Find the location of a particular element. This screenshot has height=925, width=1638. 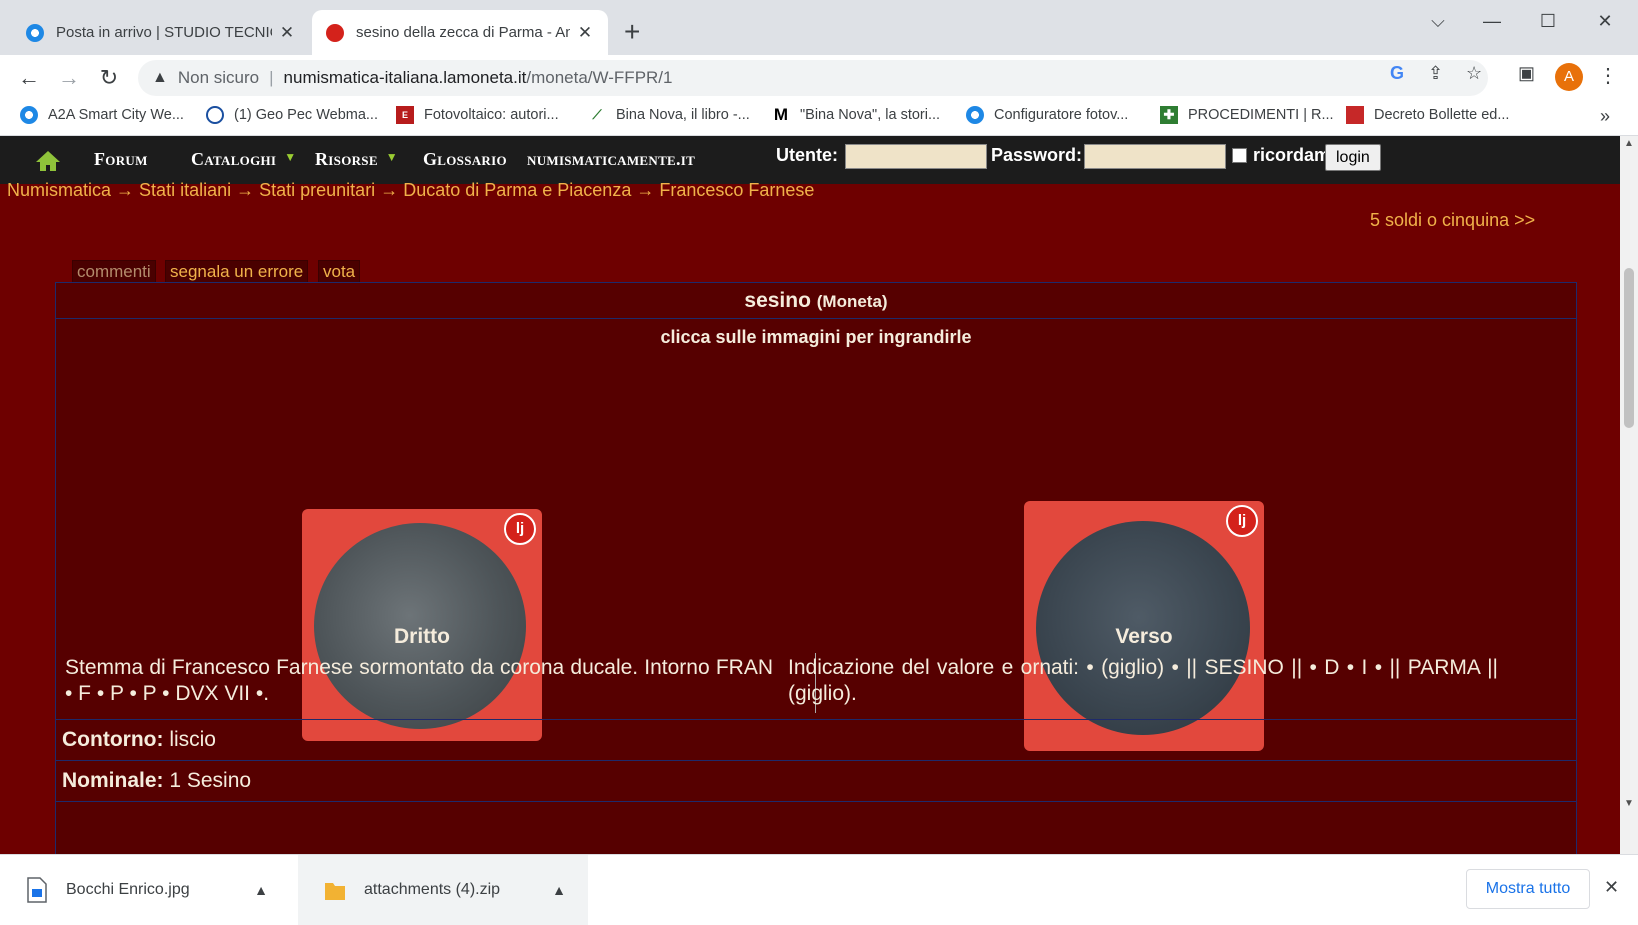

url-host: numismatica-italiana.lamoneta.it is located at coordinates (405, 77).